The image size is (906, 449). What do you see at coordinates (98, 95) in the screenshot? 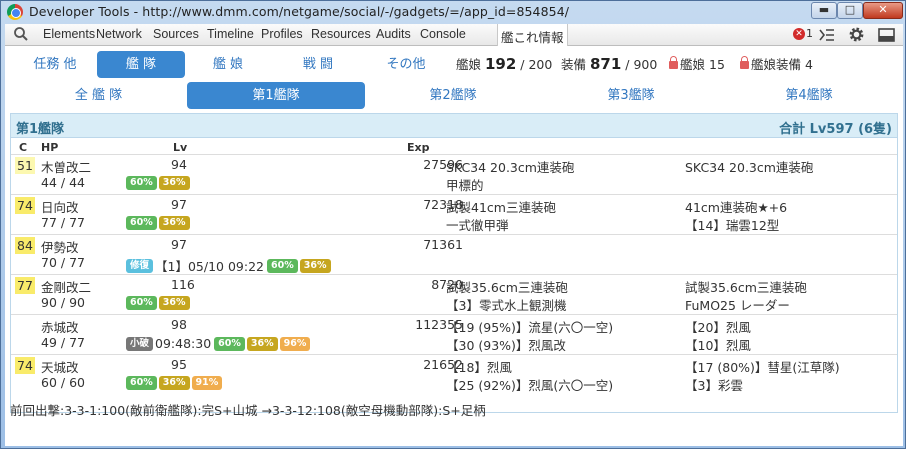
I see `fleet-tab-all: 全 艦 隊` at bounding box center [98, 95].